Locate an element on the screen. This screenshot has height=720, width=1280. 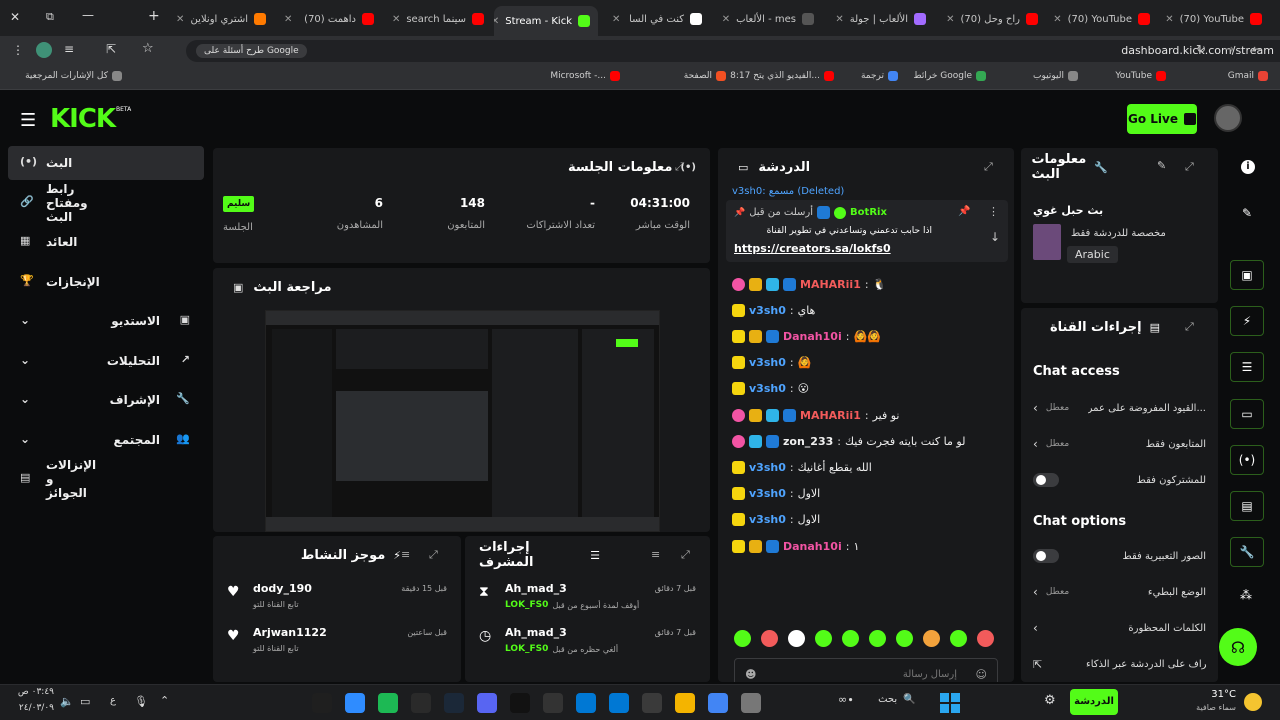
channel-setting-row: ‹ معطل المتابعون فقط is located at coordinates (1119, 444).